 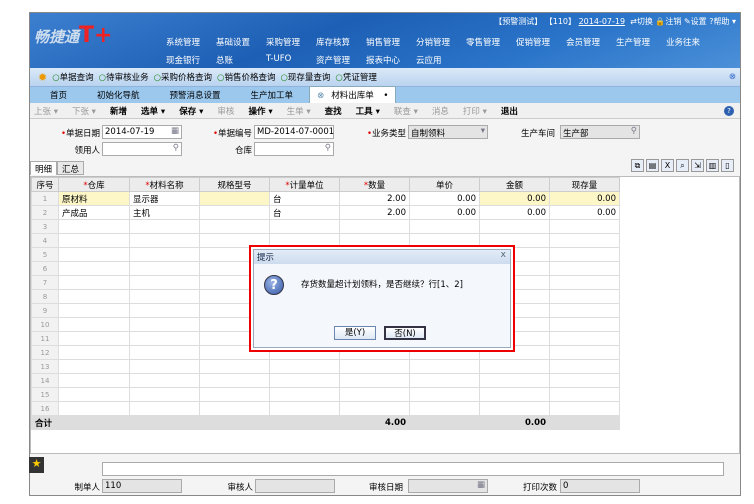 I want to click on picker-field: ⚲, so click(x=142, y=149).